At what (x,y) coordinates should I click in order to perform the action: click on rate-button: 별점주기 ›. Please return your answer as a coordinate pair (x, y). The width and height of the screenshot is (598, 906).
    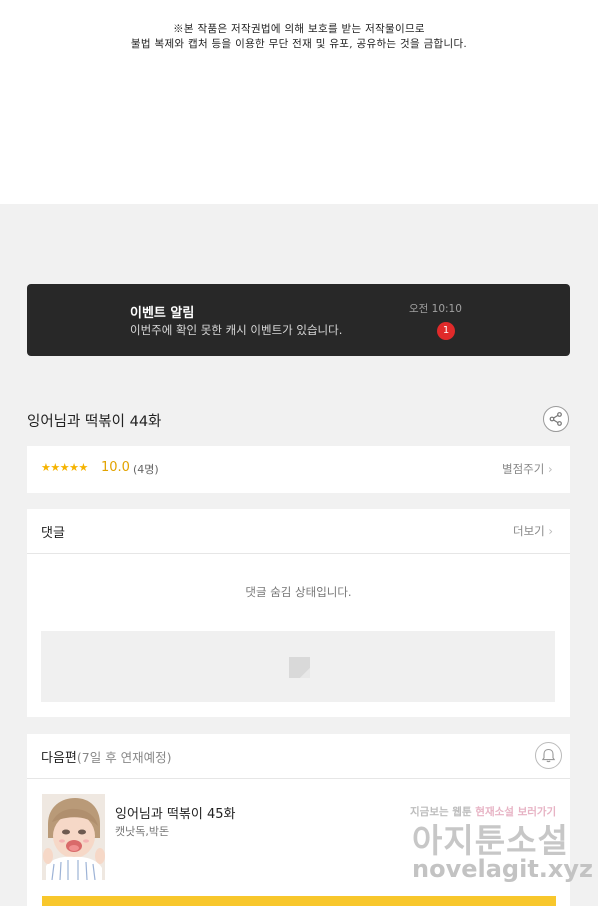
    Looking at the image, I should click on (527, 469).